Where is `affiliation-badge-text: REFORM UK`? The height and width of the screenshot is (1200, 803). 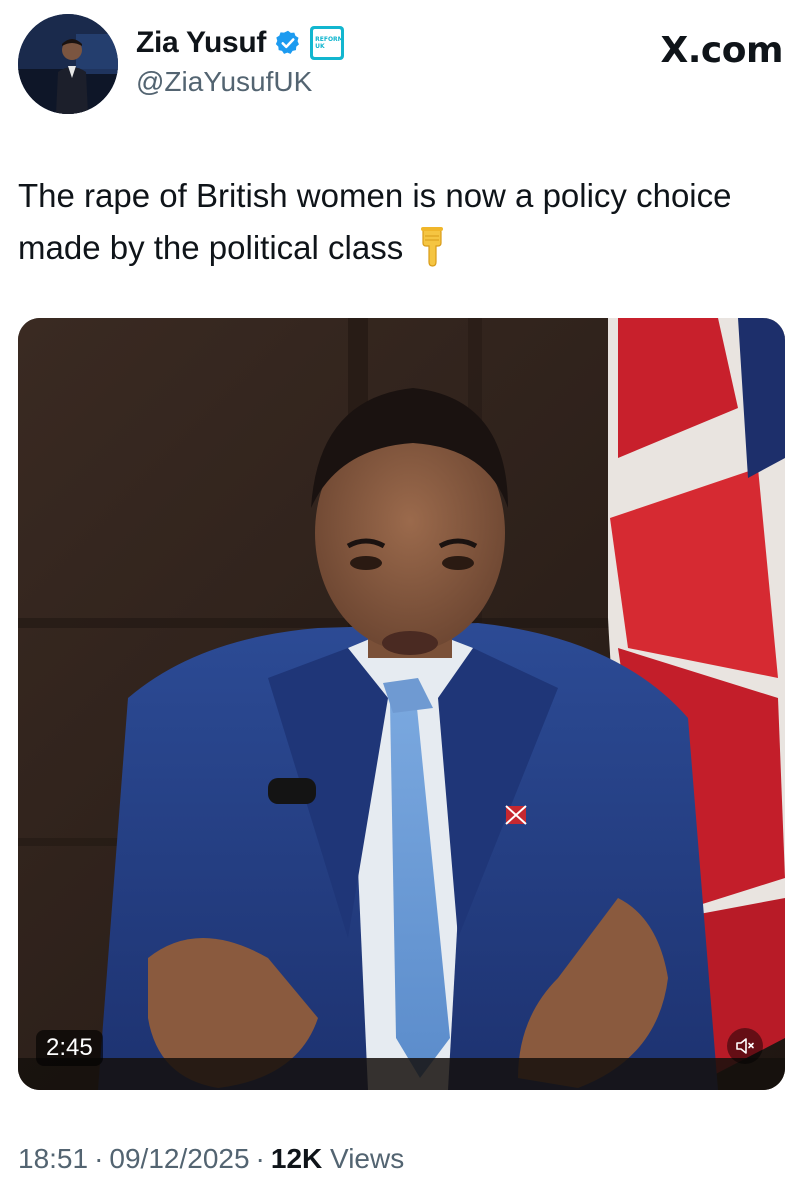 affiliation-badge-text: REFORM UK is located at coordinates (328, 43).